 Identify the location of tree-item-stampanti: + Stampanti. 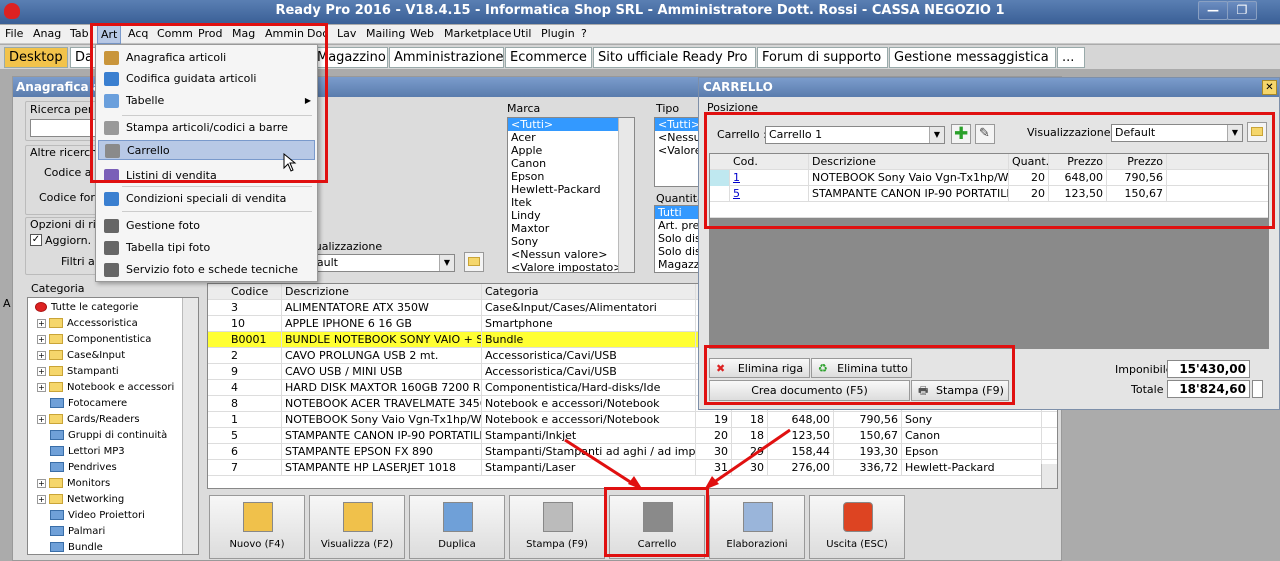
(76, 372).